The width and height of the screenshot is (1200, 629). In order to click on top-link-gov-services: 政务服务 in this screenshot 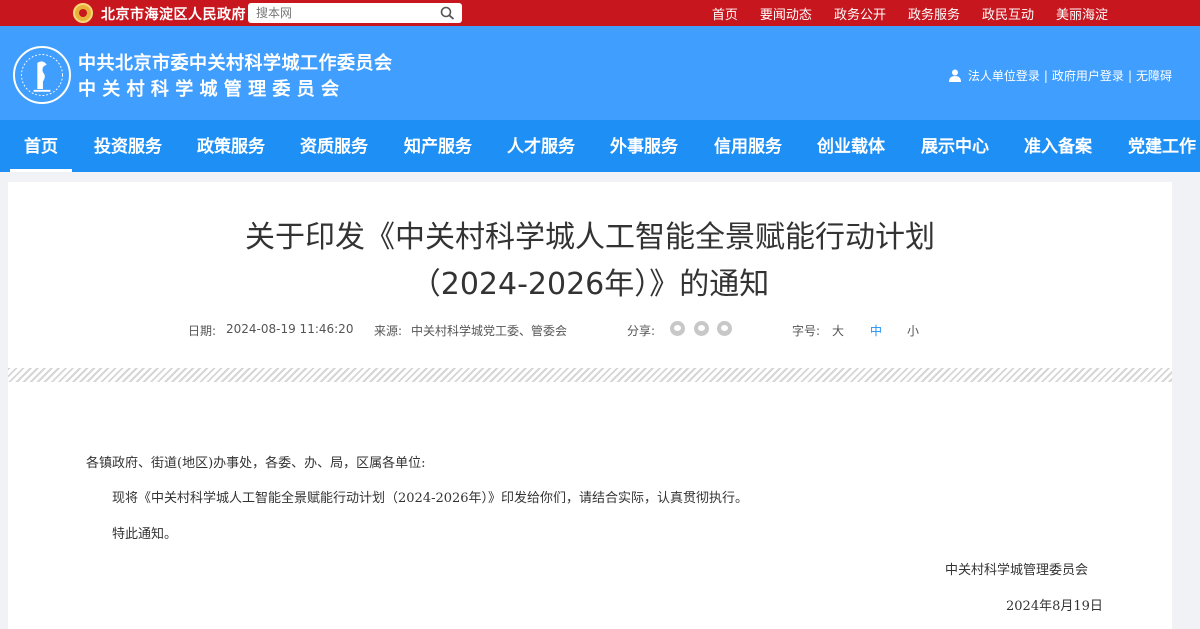, I will do `click(934, 13)`.